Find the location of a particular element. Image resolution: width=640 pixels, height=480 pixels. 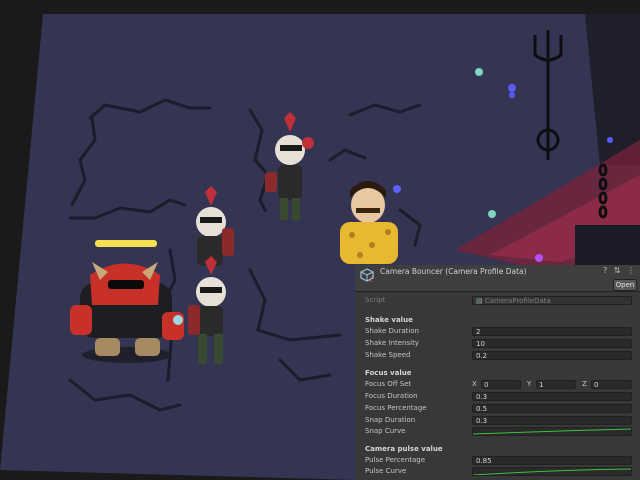

snap-duration-field: 0.3 is located at coordinates (552, 420).